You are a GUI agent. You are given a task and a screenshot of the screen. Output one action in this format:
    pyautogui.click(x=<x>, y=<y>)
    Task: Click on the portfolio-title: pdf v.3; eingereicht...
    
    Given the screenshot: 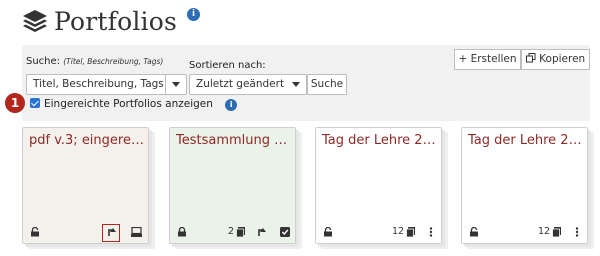 What is the action you would take?
    pyautogui.click(x=86, y=140)
    